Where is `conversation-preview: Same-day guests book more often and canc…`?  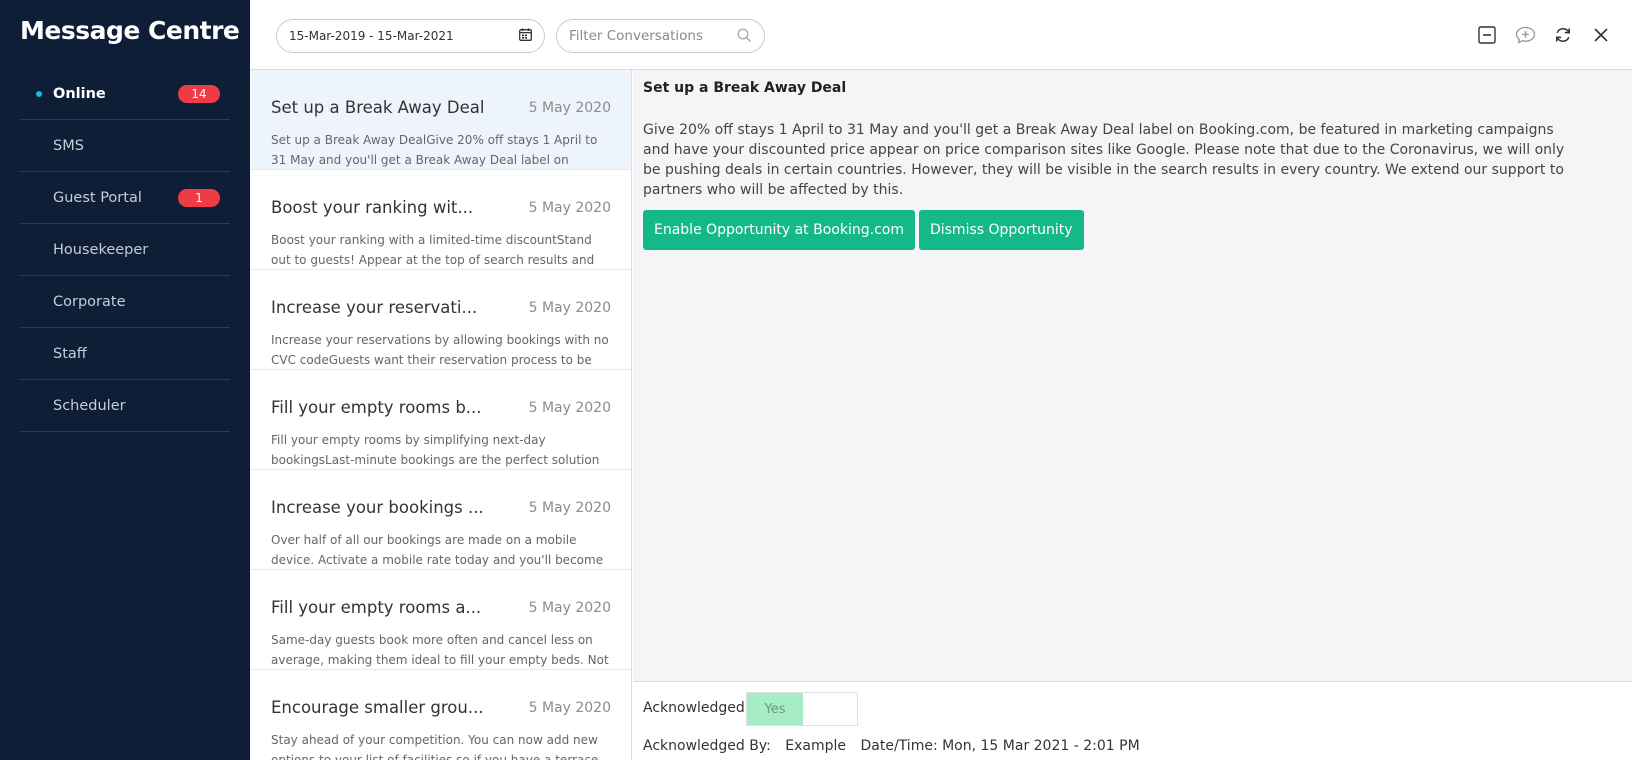 conversation-preview: Same-day guests book more often and canc… is located at coordinates (440, 650).